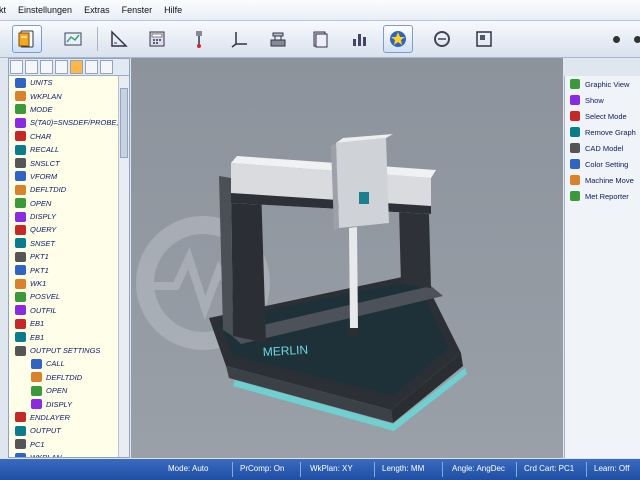  I want to click on command-label: DISPLY, so click(43, 217).